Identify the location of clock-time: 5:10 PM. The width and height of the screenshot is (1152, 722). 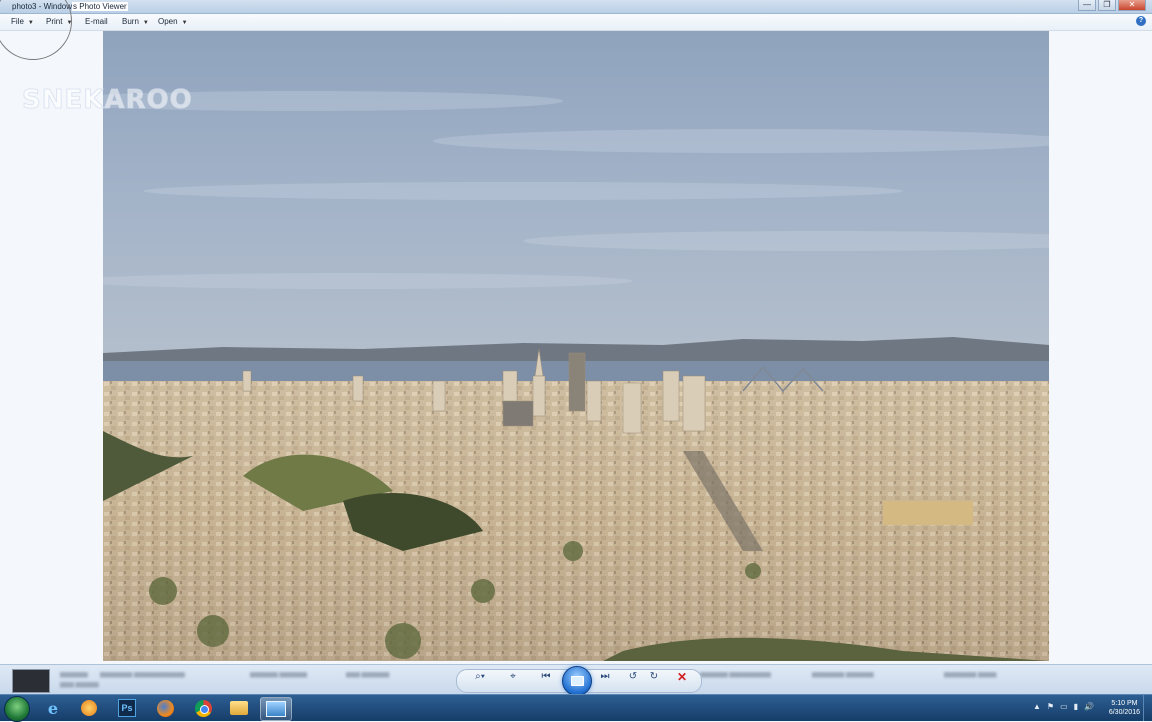
(1124, 703).